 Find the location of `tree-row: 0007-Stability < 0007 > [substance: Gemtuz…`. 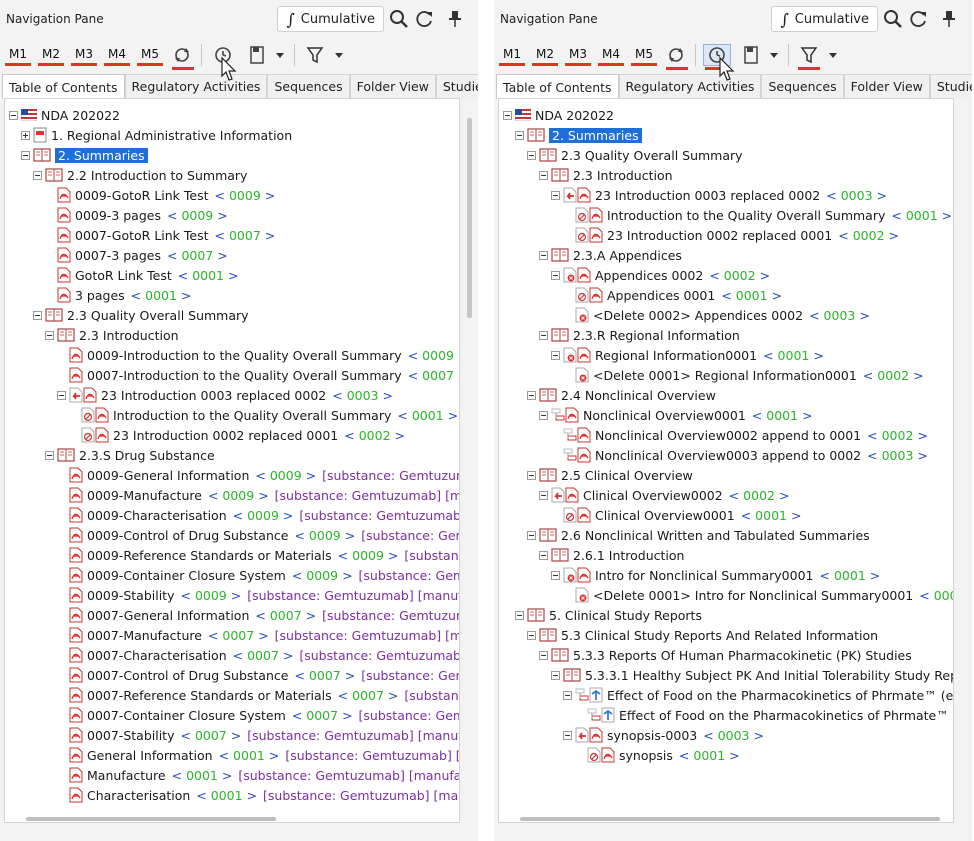

tree-row: 0007-Stability < 0007 > [substance: Gemtuz… is located at coordinates (258, 735).